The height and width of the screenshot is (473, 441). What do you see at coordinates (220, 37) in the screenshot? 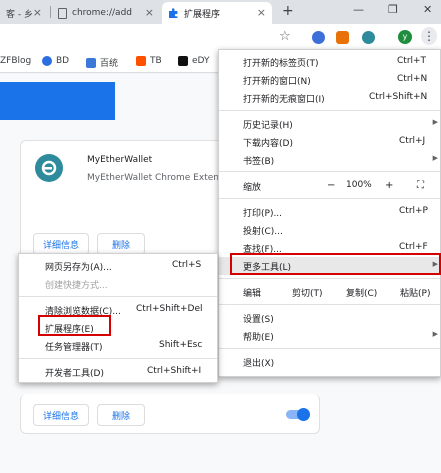
I see `toolbar: ☆ y ⋮` at bounding box center [220, 37].